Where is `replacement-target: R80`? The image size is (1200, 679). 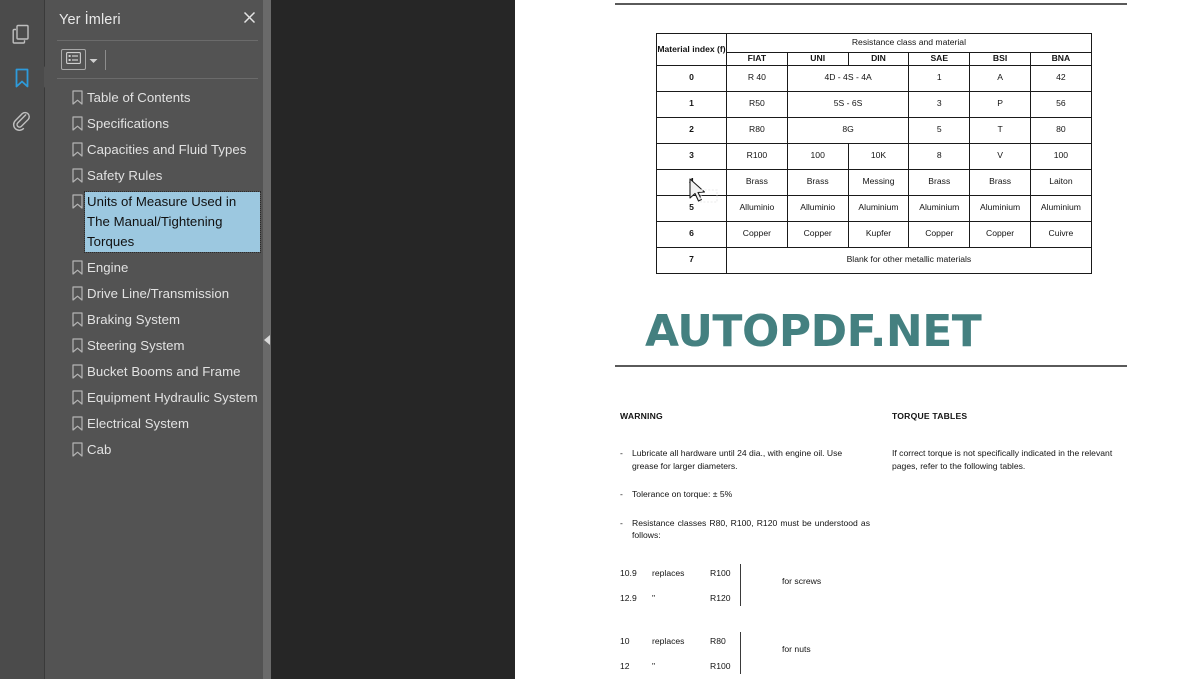 replacement-target: R80 is located at coordinates (718, 640).